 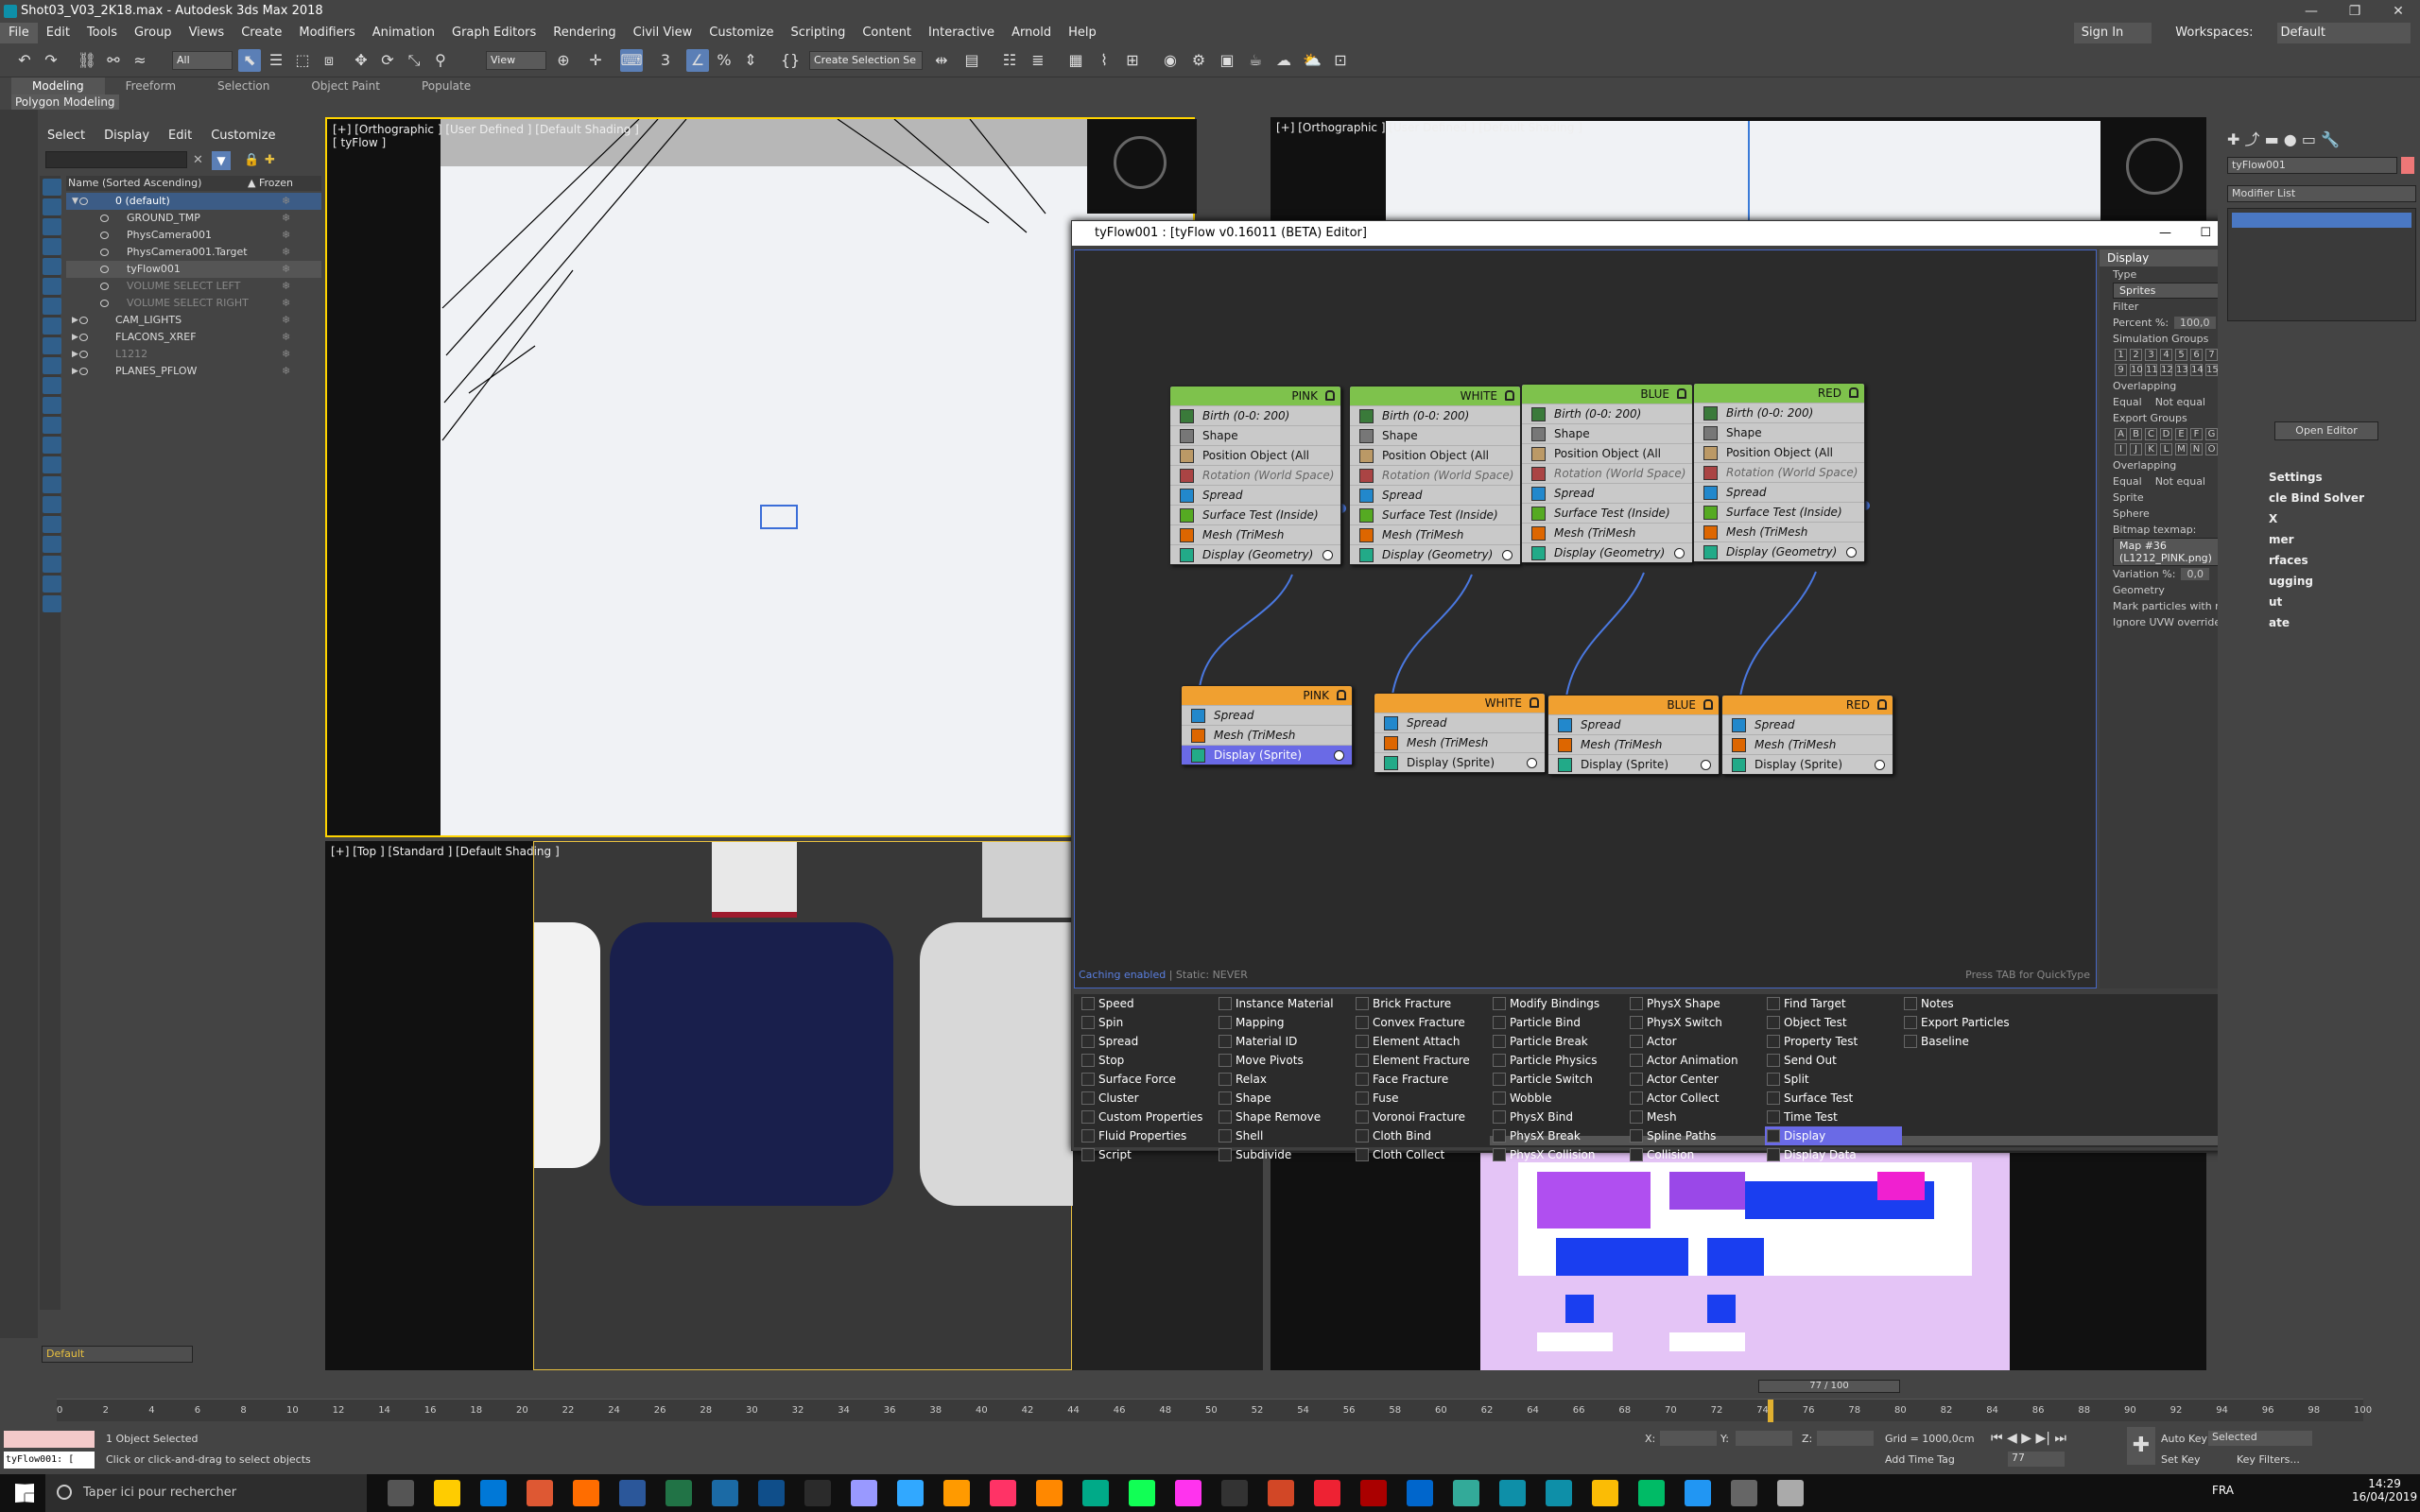 What do you see at coordinates (1696, 1022) in the screenshot?
I see `operator-item: PhysX Switch` at bounding box center [1696, 1022].